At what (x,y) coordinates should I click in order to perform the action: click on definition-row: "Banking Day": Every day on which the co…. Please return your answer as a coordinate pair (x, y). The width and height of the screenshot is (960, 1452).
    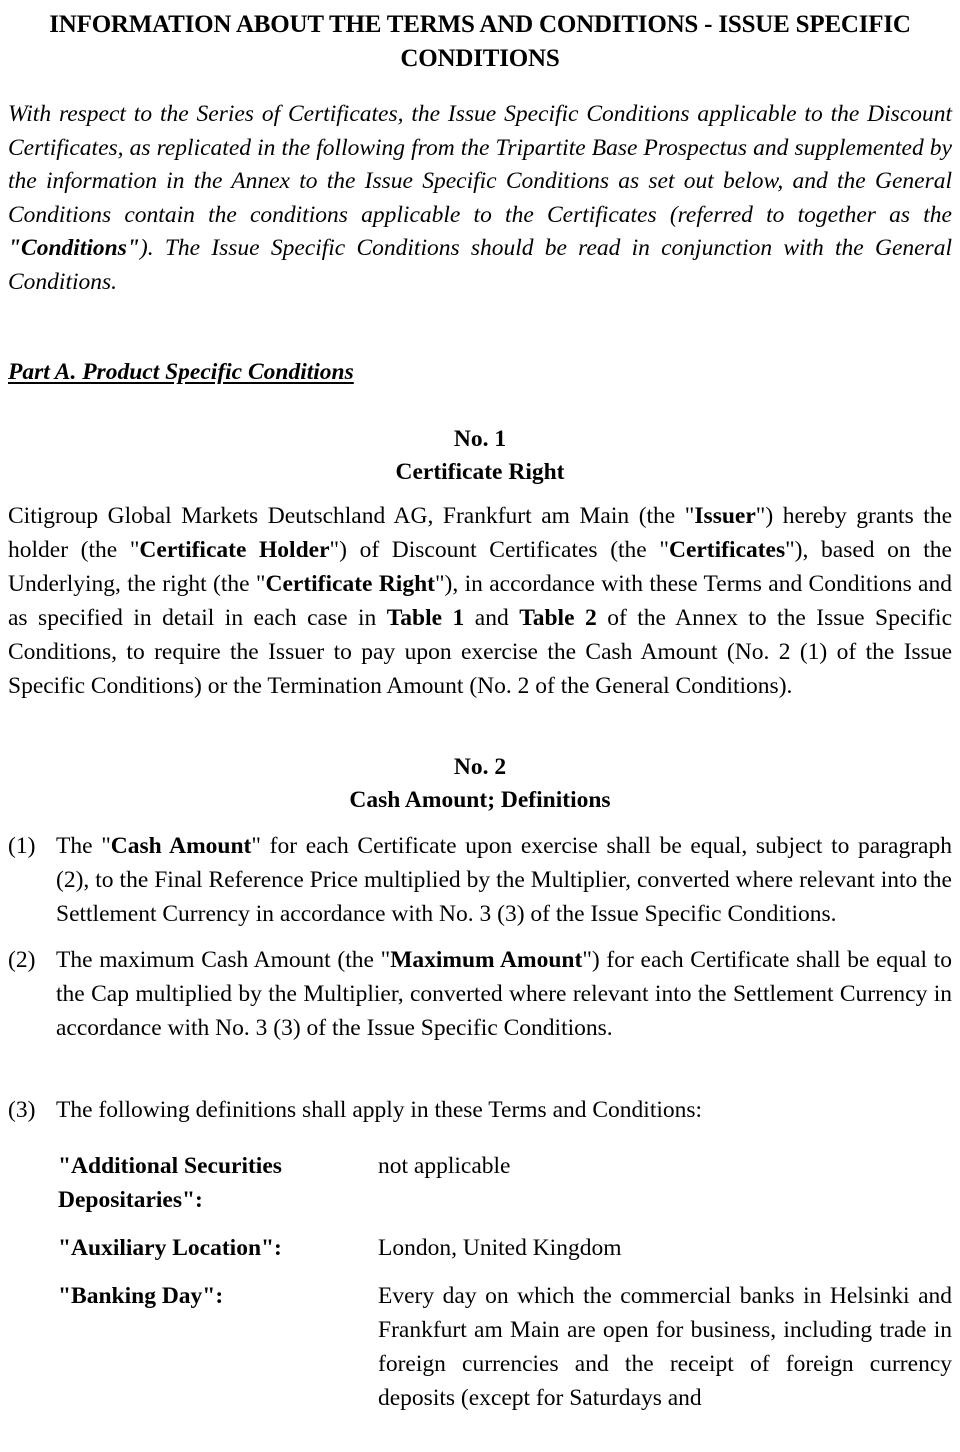
    Looking at the image, I should click on (480, 1347).